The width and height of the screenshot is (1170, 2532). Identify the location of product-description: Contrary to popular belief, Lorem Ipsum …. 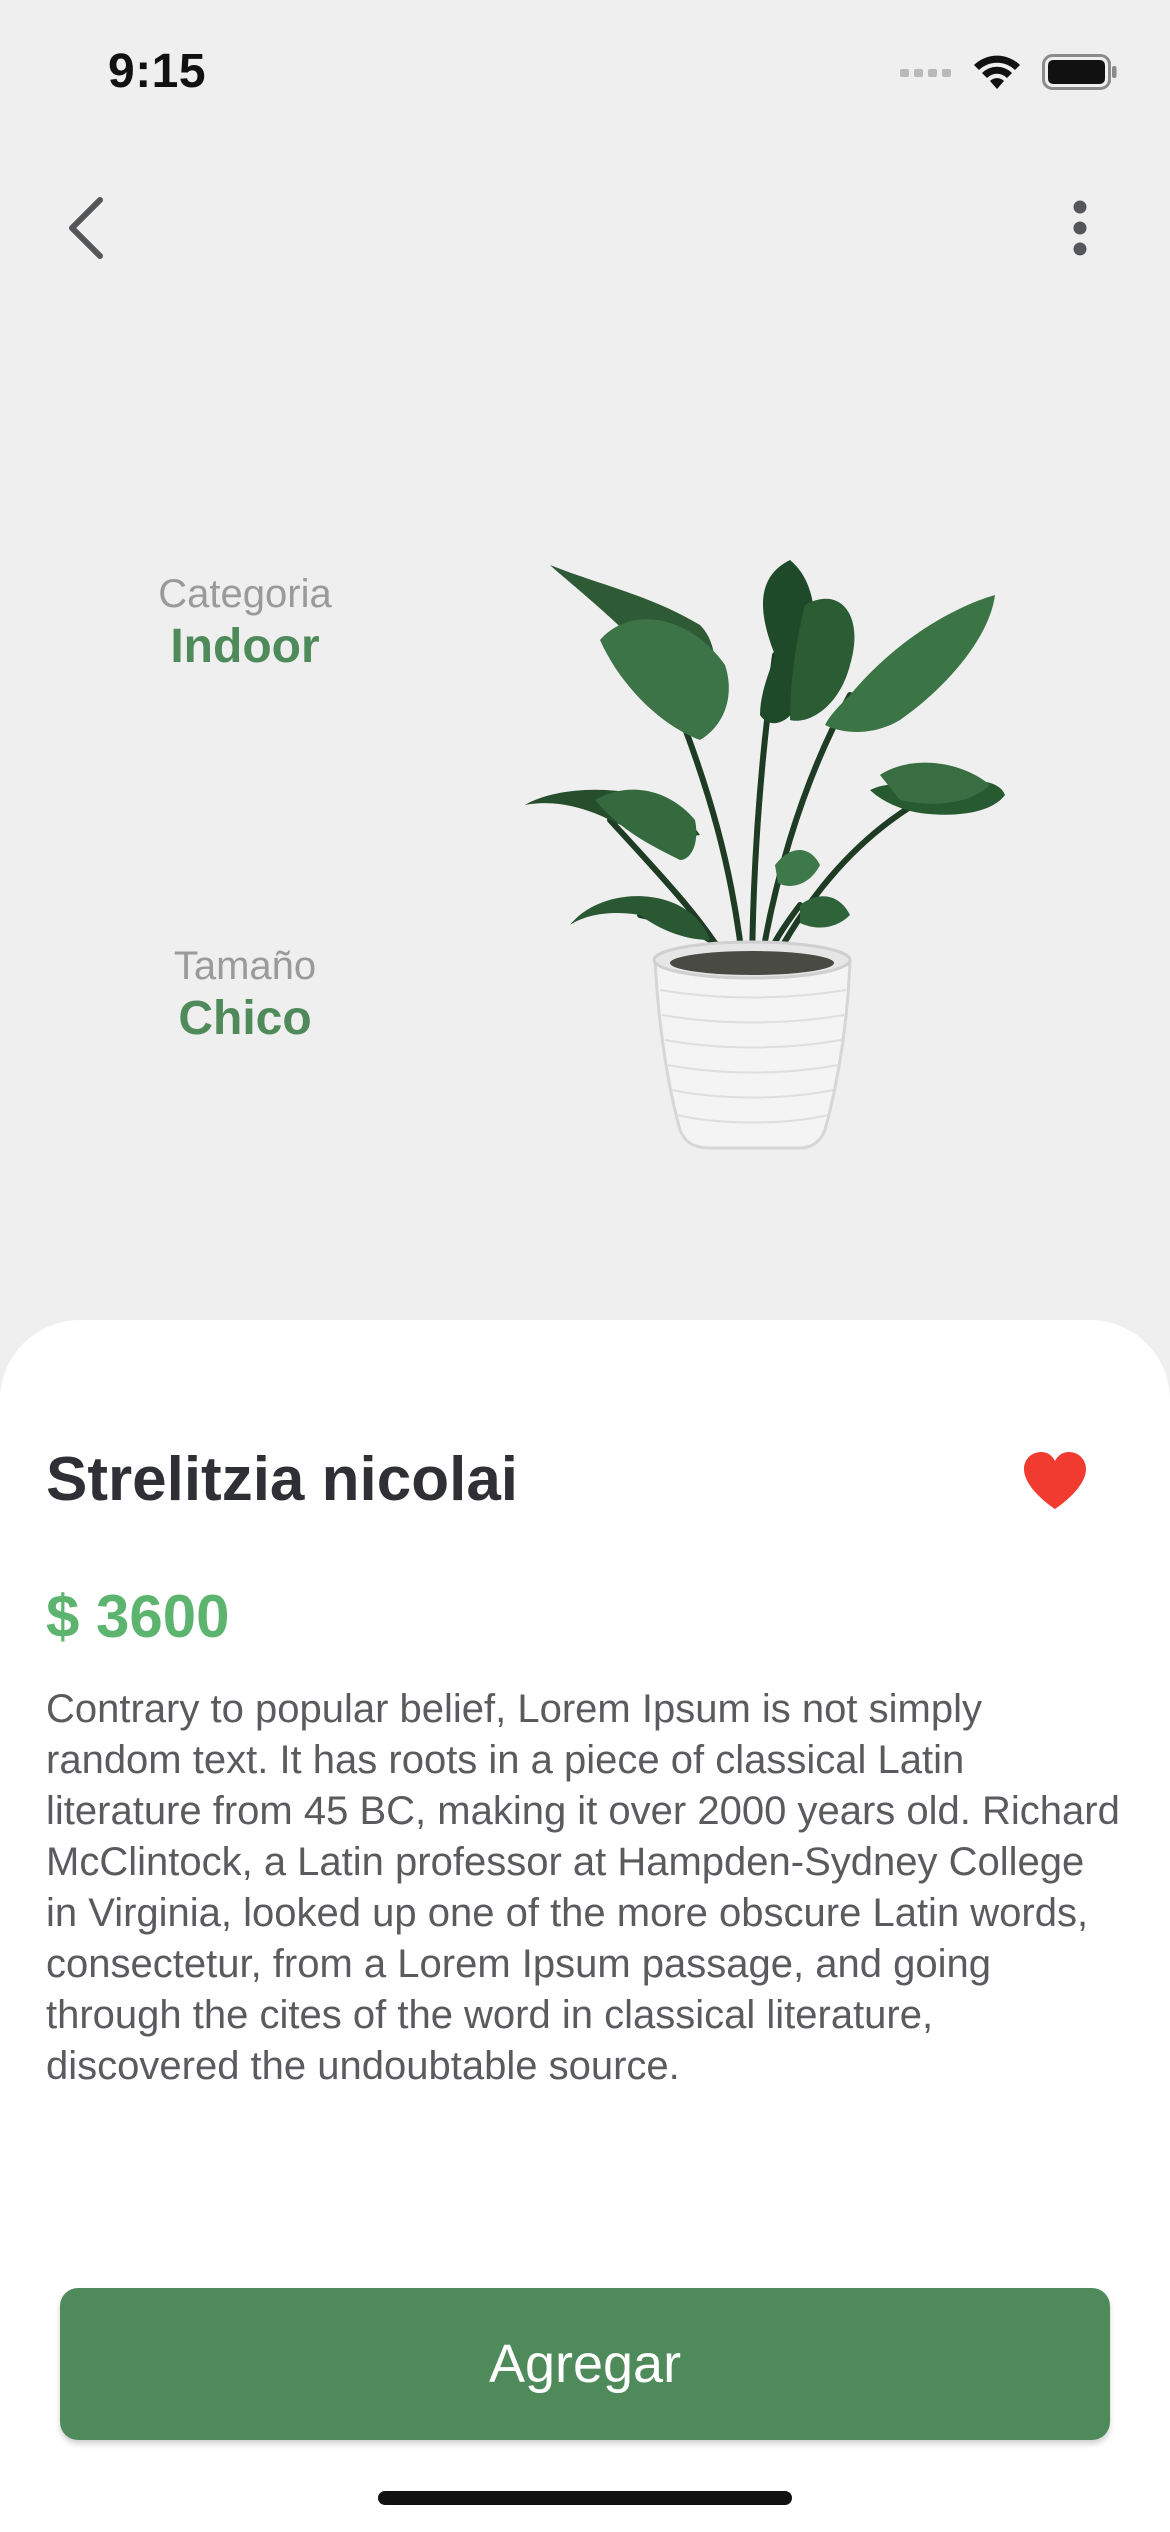
(583, 1887).